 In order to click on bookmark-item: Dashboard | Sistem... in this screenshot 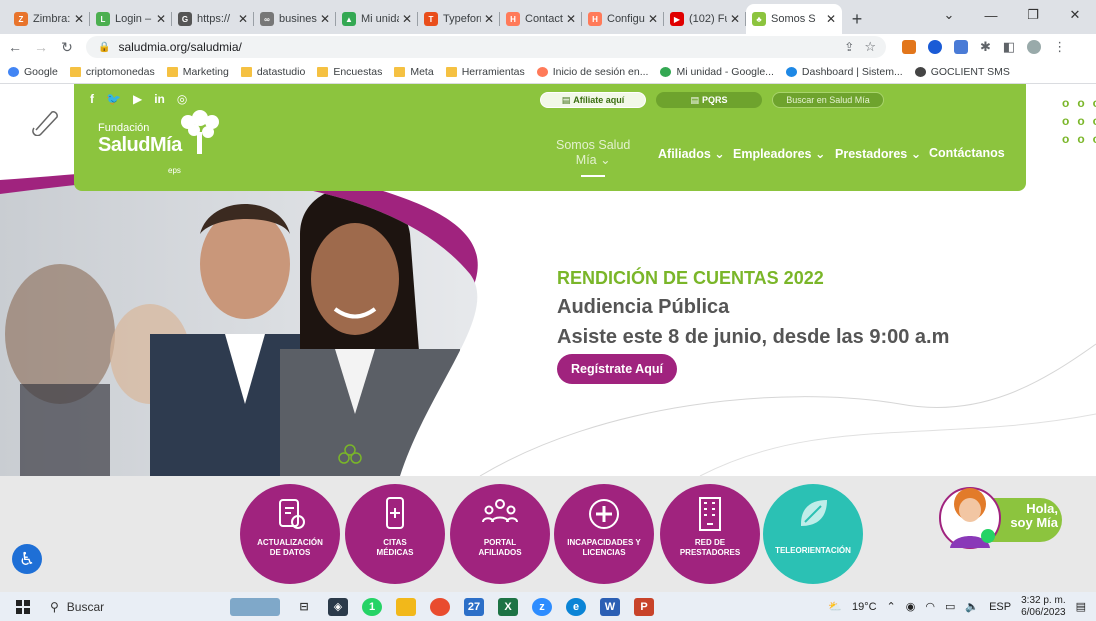, I will do `click(844, 72)`.